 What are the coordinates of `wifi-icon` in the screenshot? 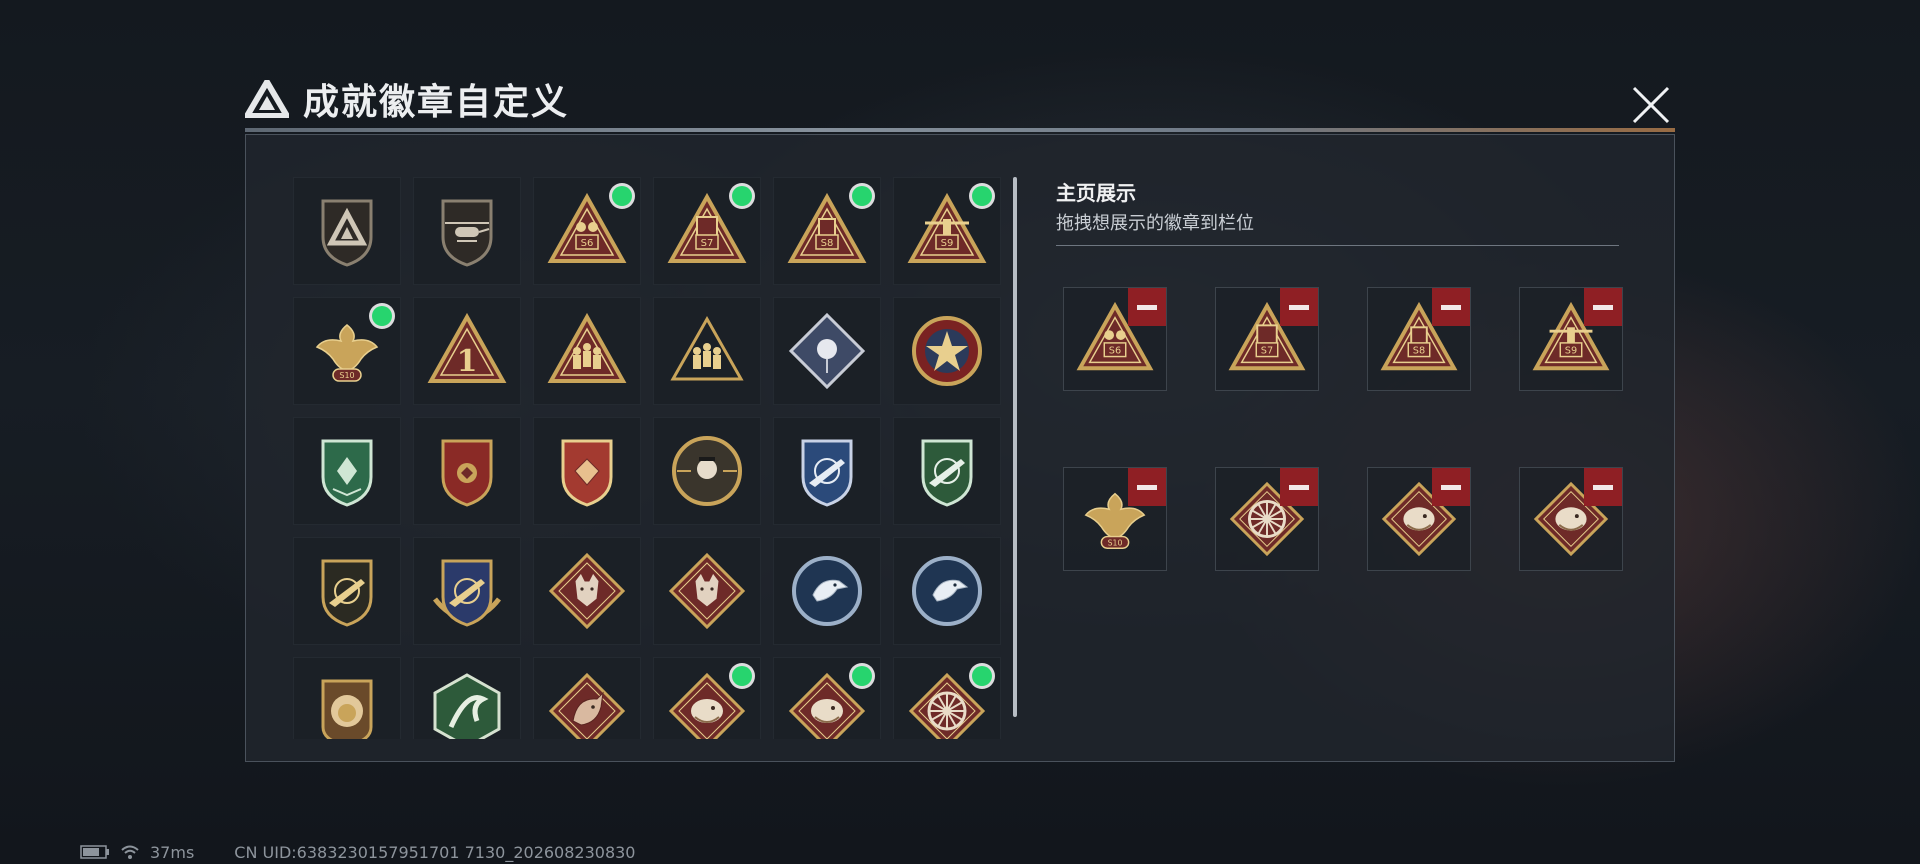 It's located at (130, 852).